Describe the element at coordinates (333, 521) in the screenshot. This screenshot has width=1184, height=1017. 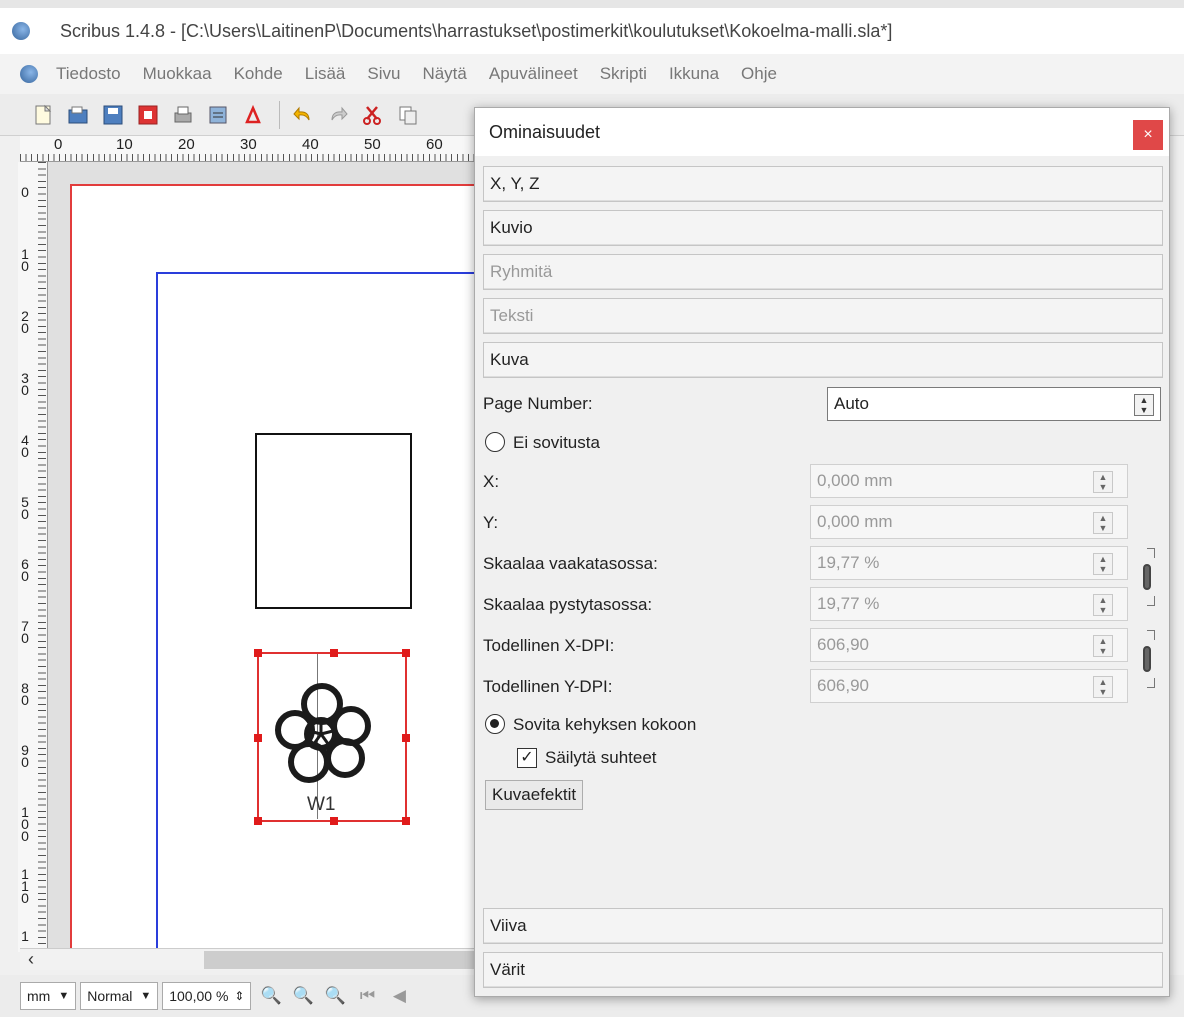
I see `empty-frame` at that location.